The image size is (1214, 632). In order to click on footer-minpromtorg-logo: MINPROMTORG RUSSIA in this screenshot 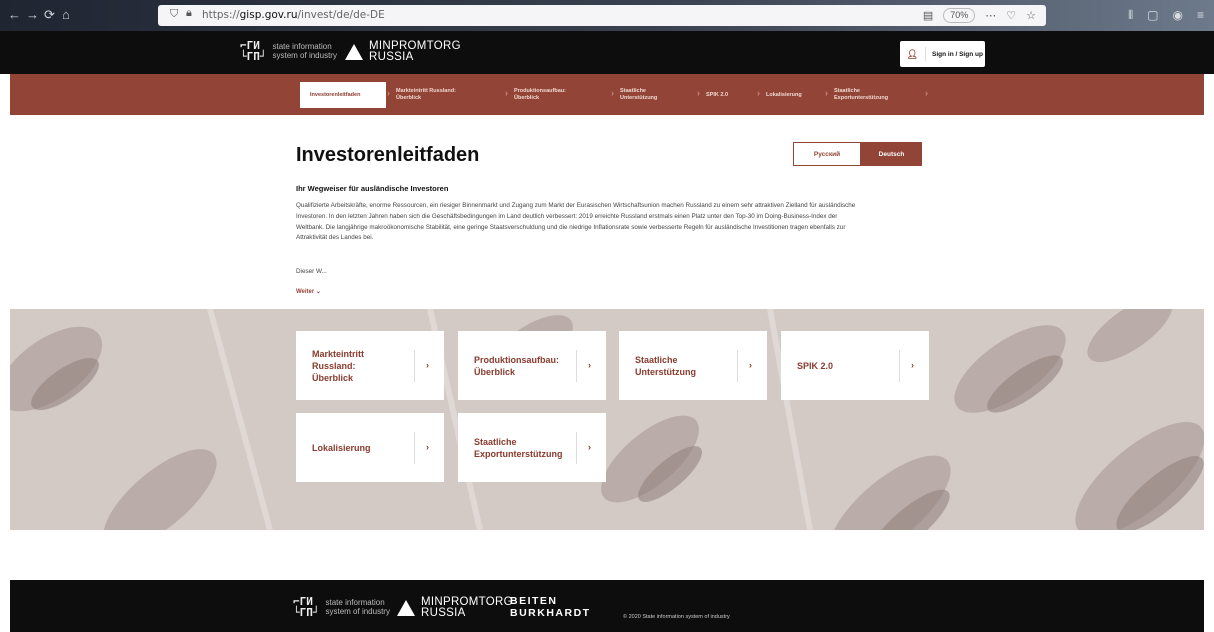, I will do `click(455, 607)`.